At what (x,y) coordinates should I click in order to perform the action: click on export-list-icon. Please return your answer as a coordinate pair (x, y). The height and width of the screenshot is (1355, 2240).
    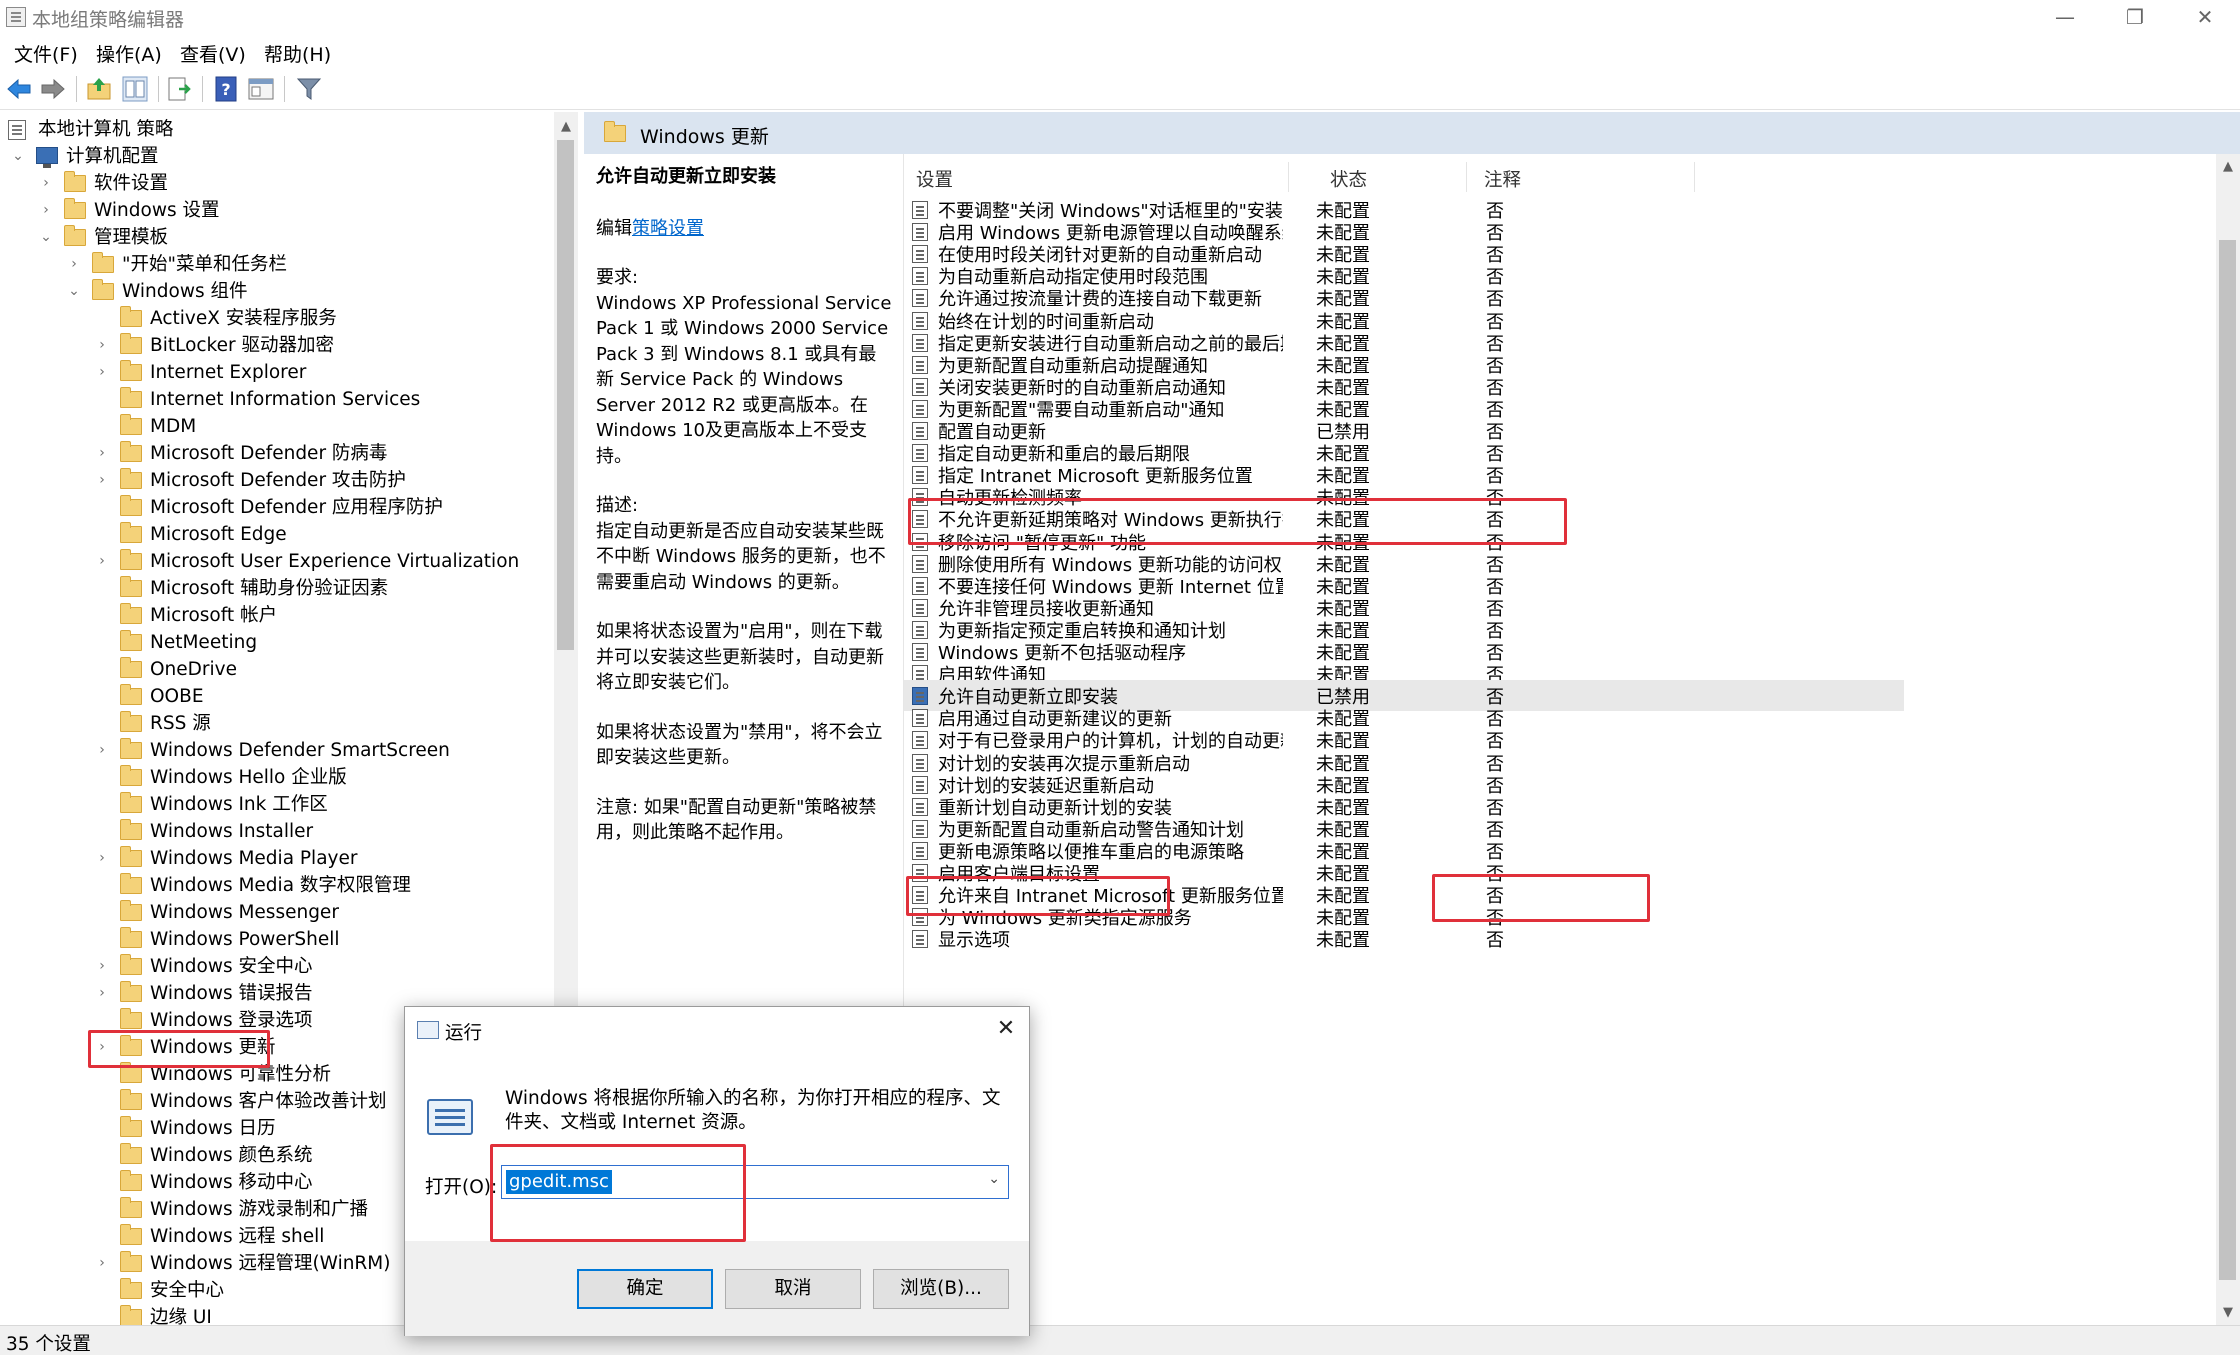
    Looking at the image, I should click on (179, 89).